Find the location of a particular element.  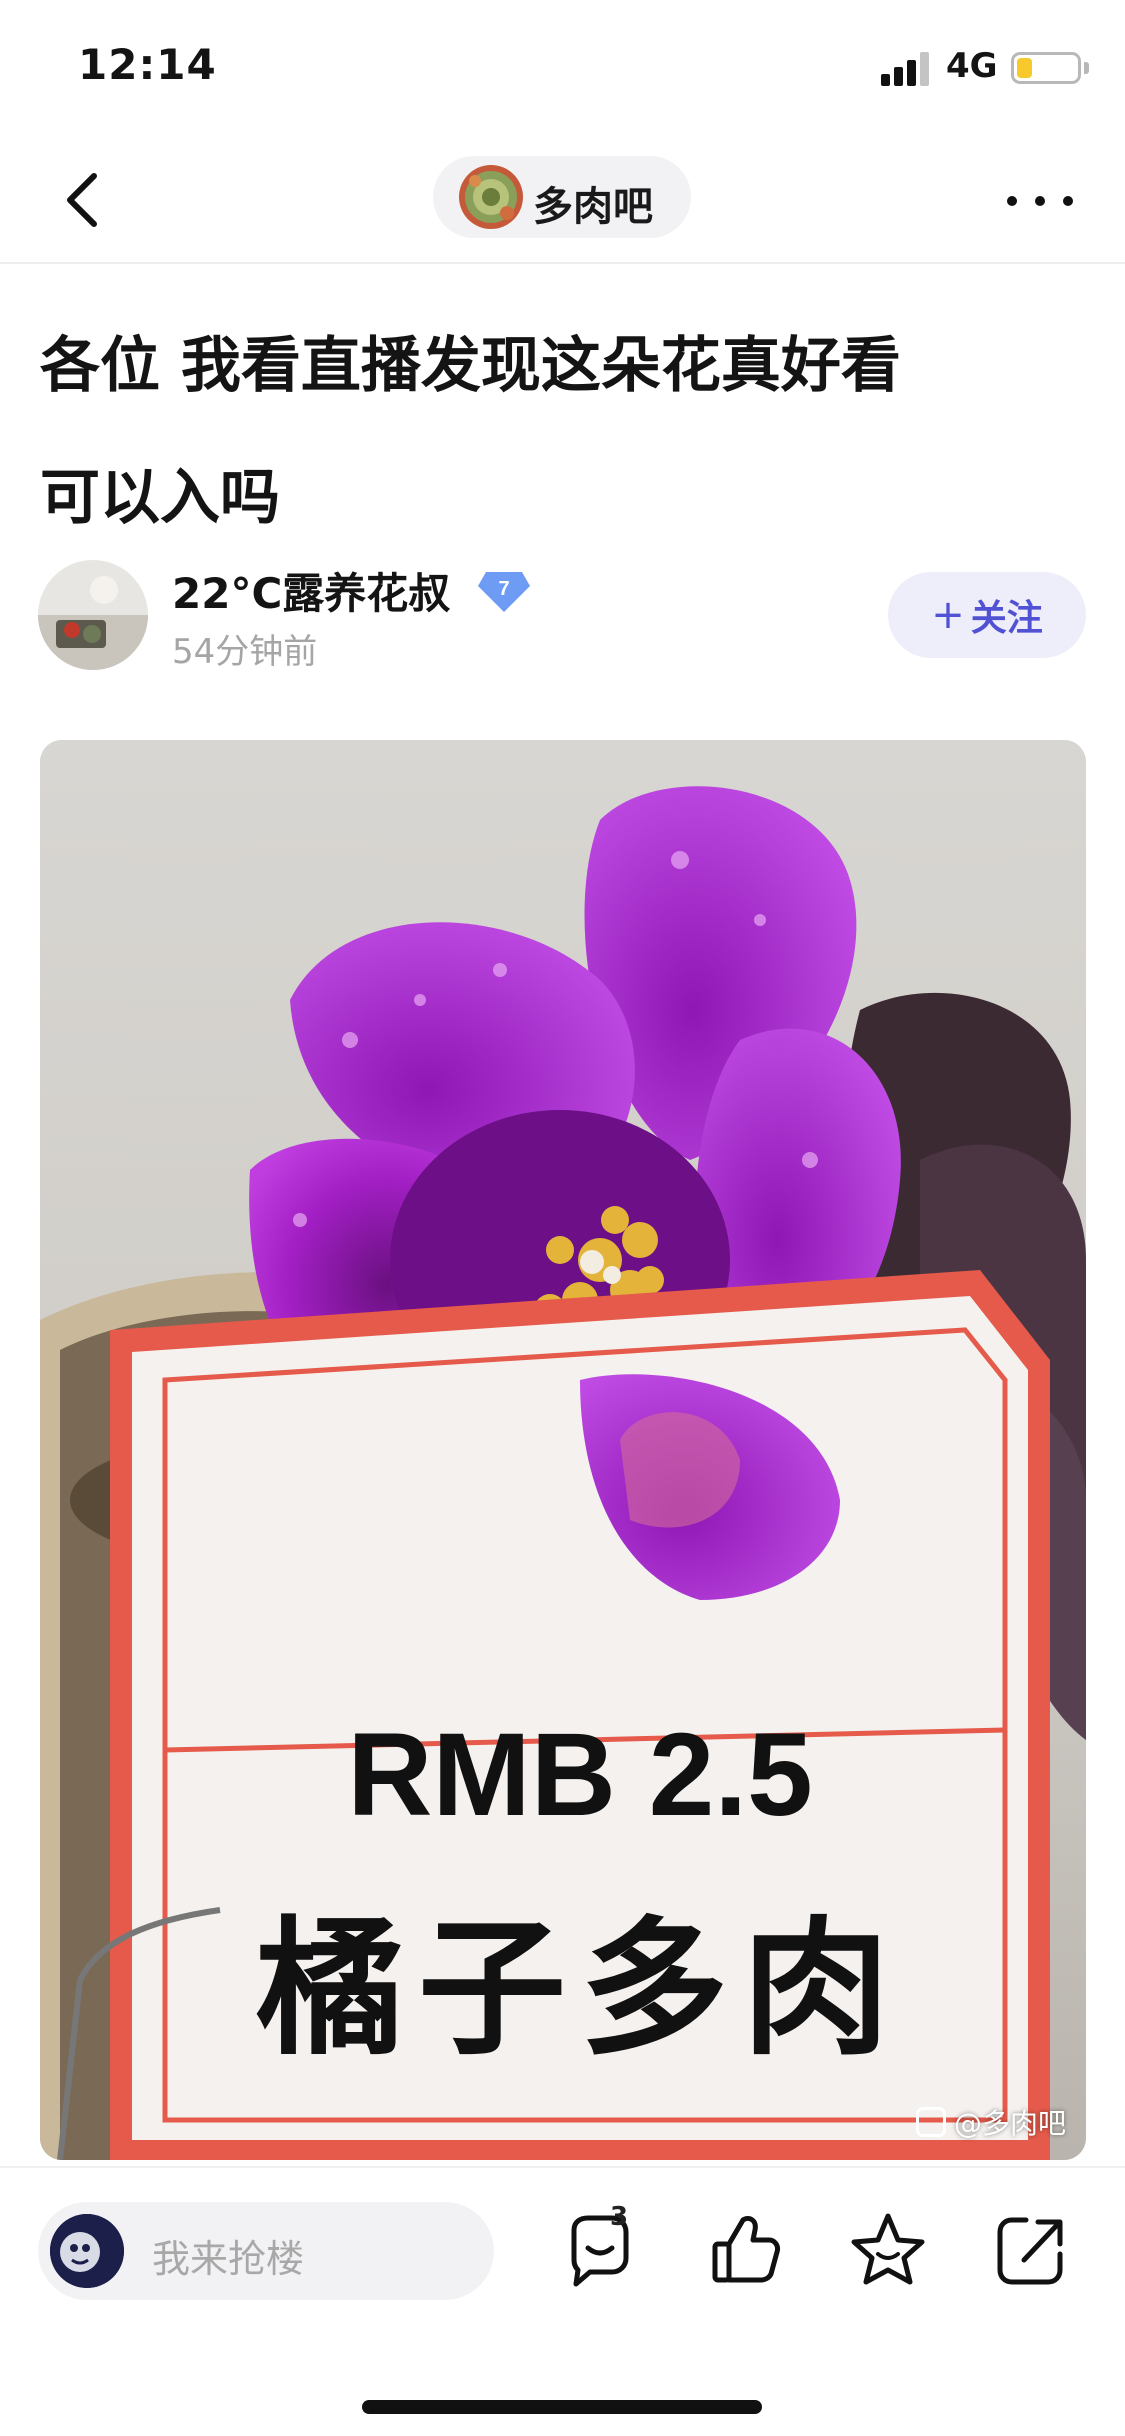

post-time: 54分钟前 is located at coordinates (245, 652).